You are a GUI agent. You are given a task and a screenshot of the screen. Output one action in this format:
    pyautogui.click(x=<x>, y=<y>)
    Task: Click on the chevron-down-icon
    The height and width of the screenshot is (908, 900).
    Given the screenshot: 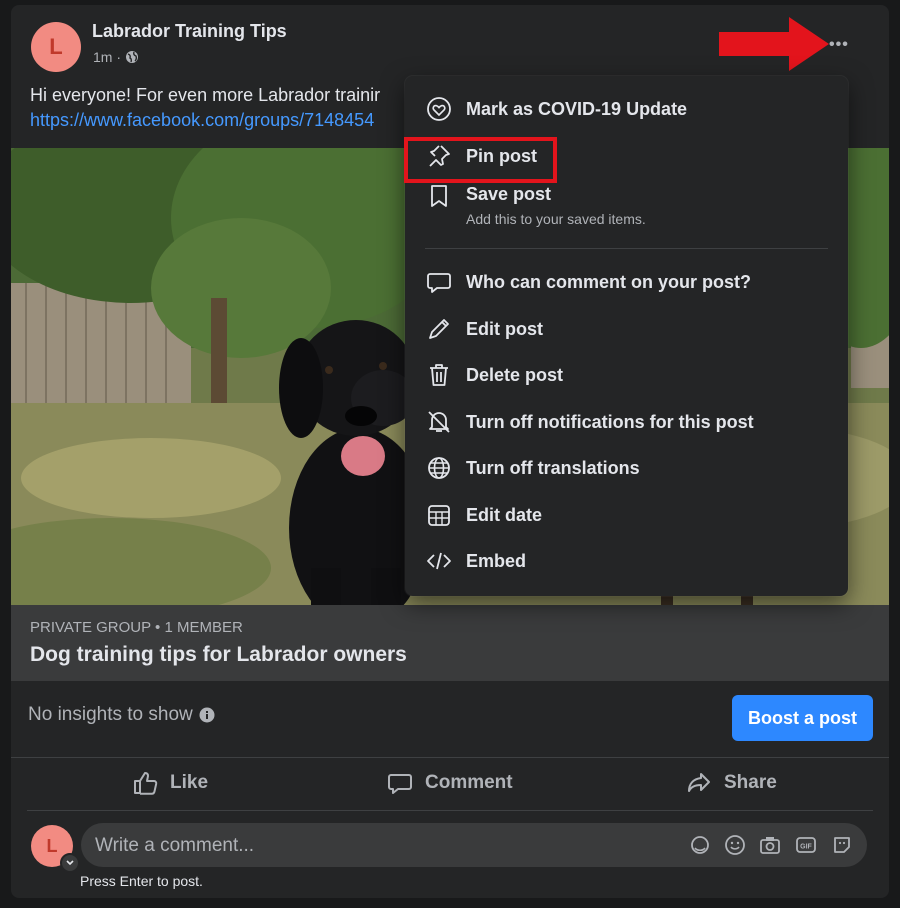 What is the action you would take?
    pyautogui.click(x=70, y=863)
    